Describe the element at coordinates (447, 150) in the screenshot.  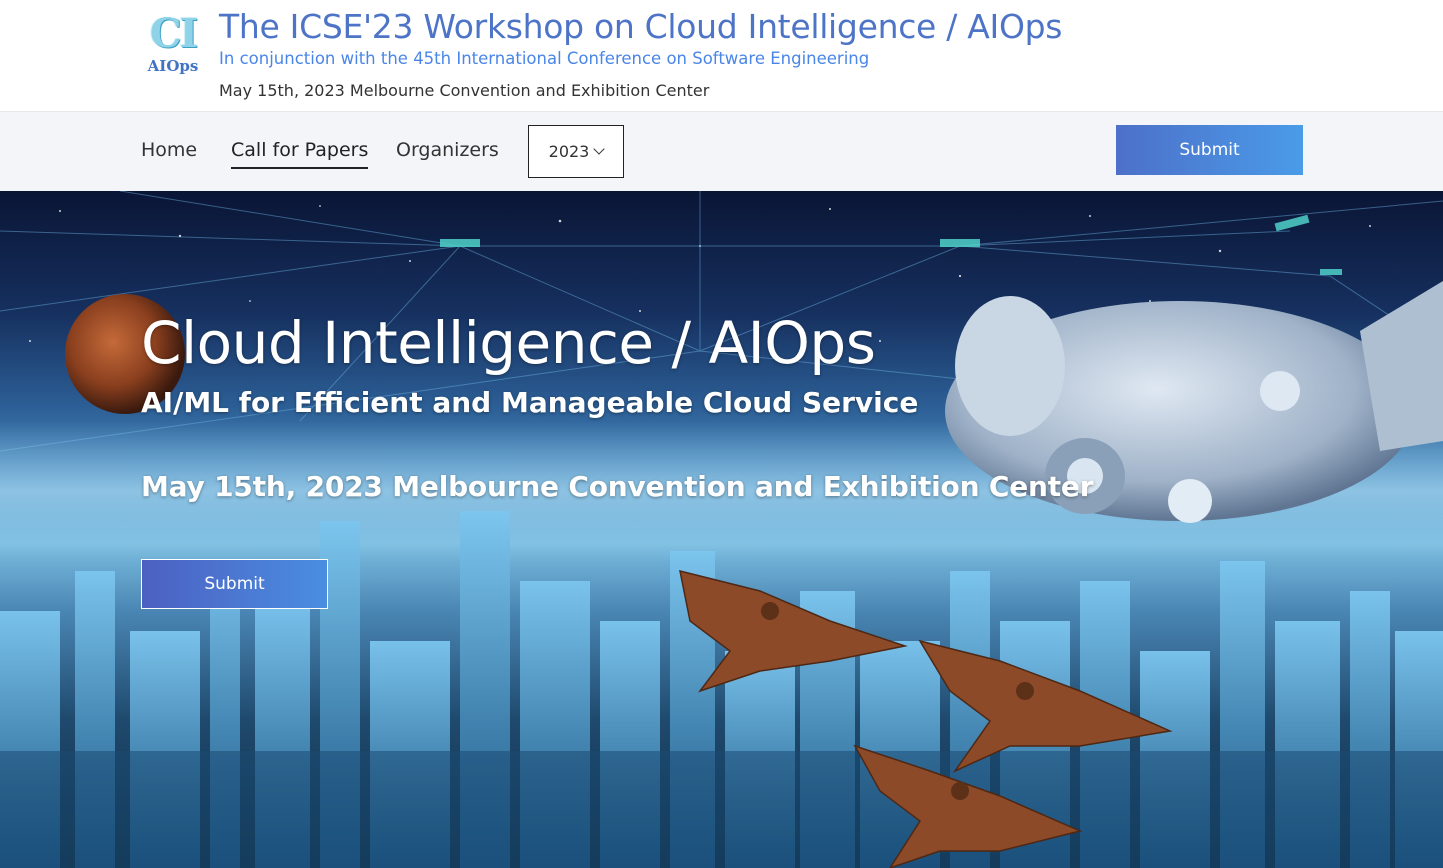
I see `nav-item-organizers: Organizers` at that location.